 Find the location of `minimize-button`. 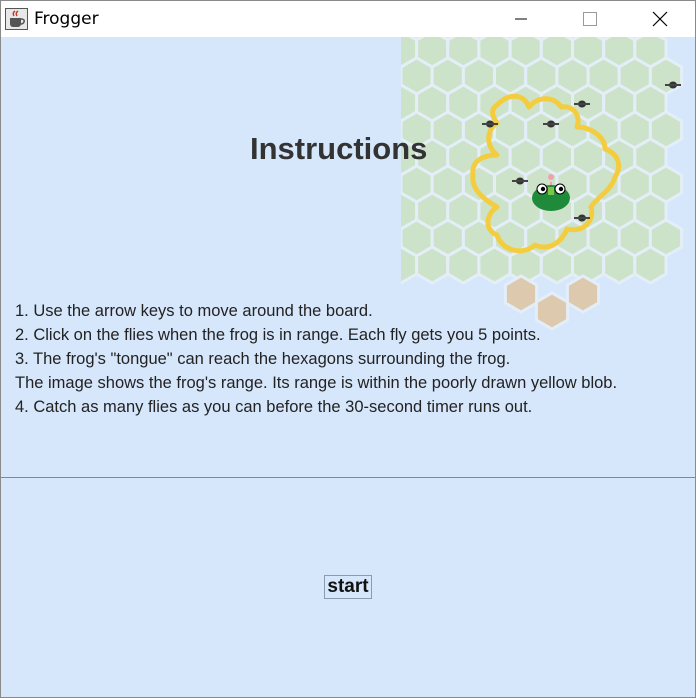

minimize-button is located at coordinates (521, 19).